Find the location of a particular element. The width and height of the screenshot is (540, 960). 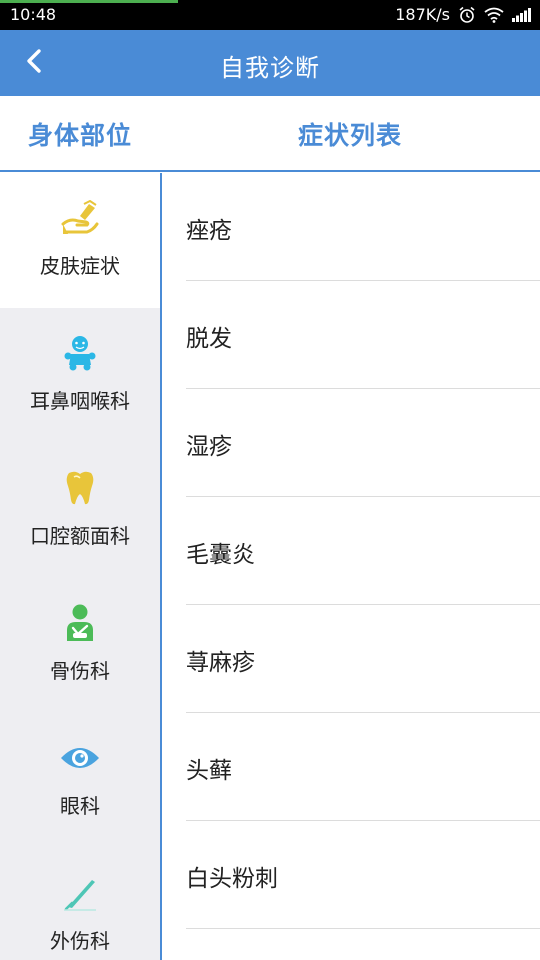

symptom-row: 毛囊炎 is located at coordinates (351, 551).